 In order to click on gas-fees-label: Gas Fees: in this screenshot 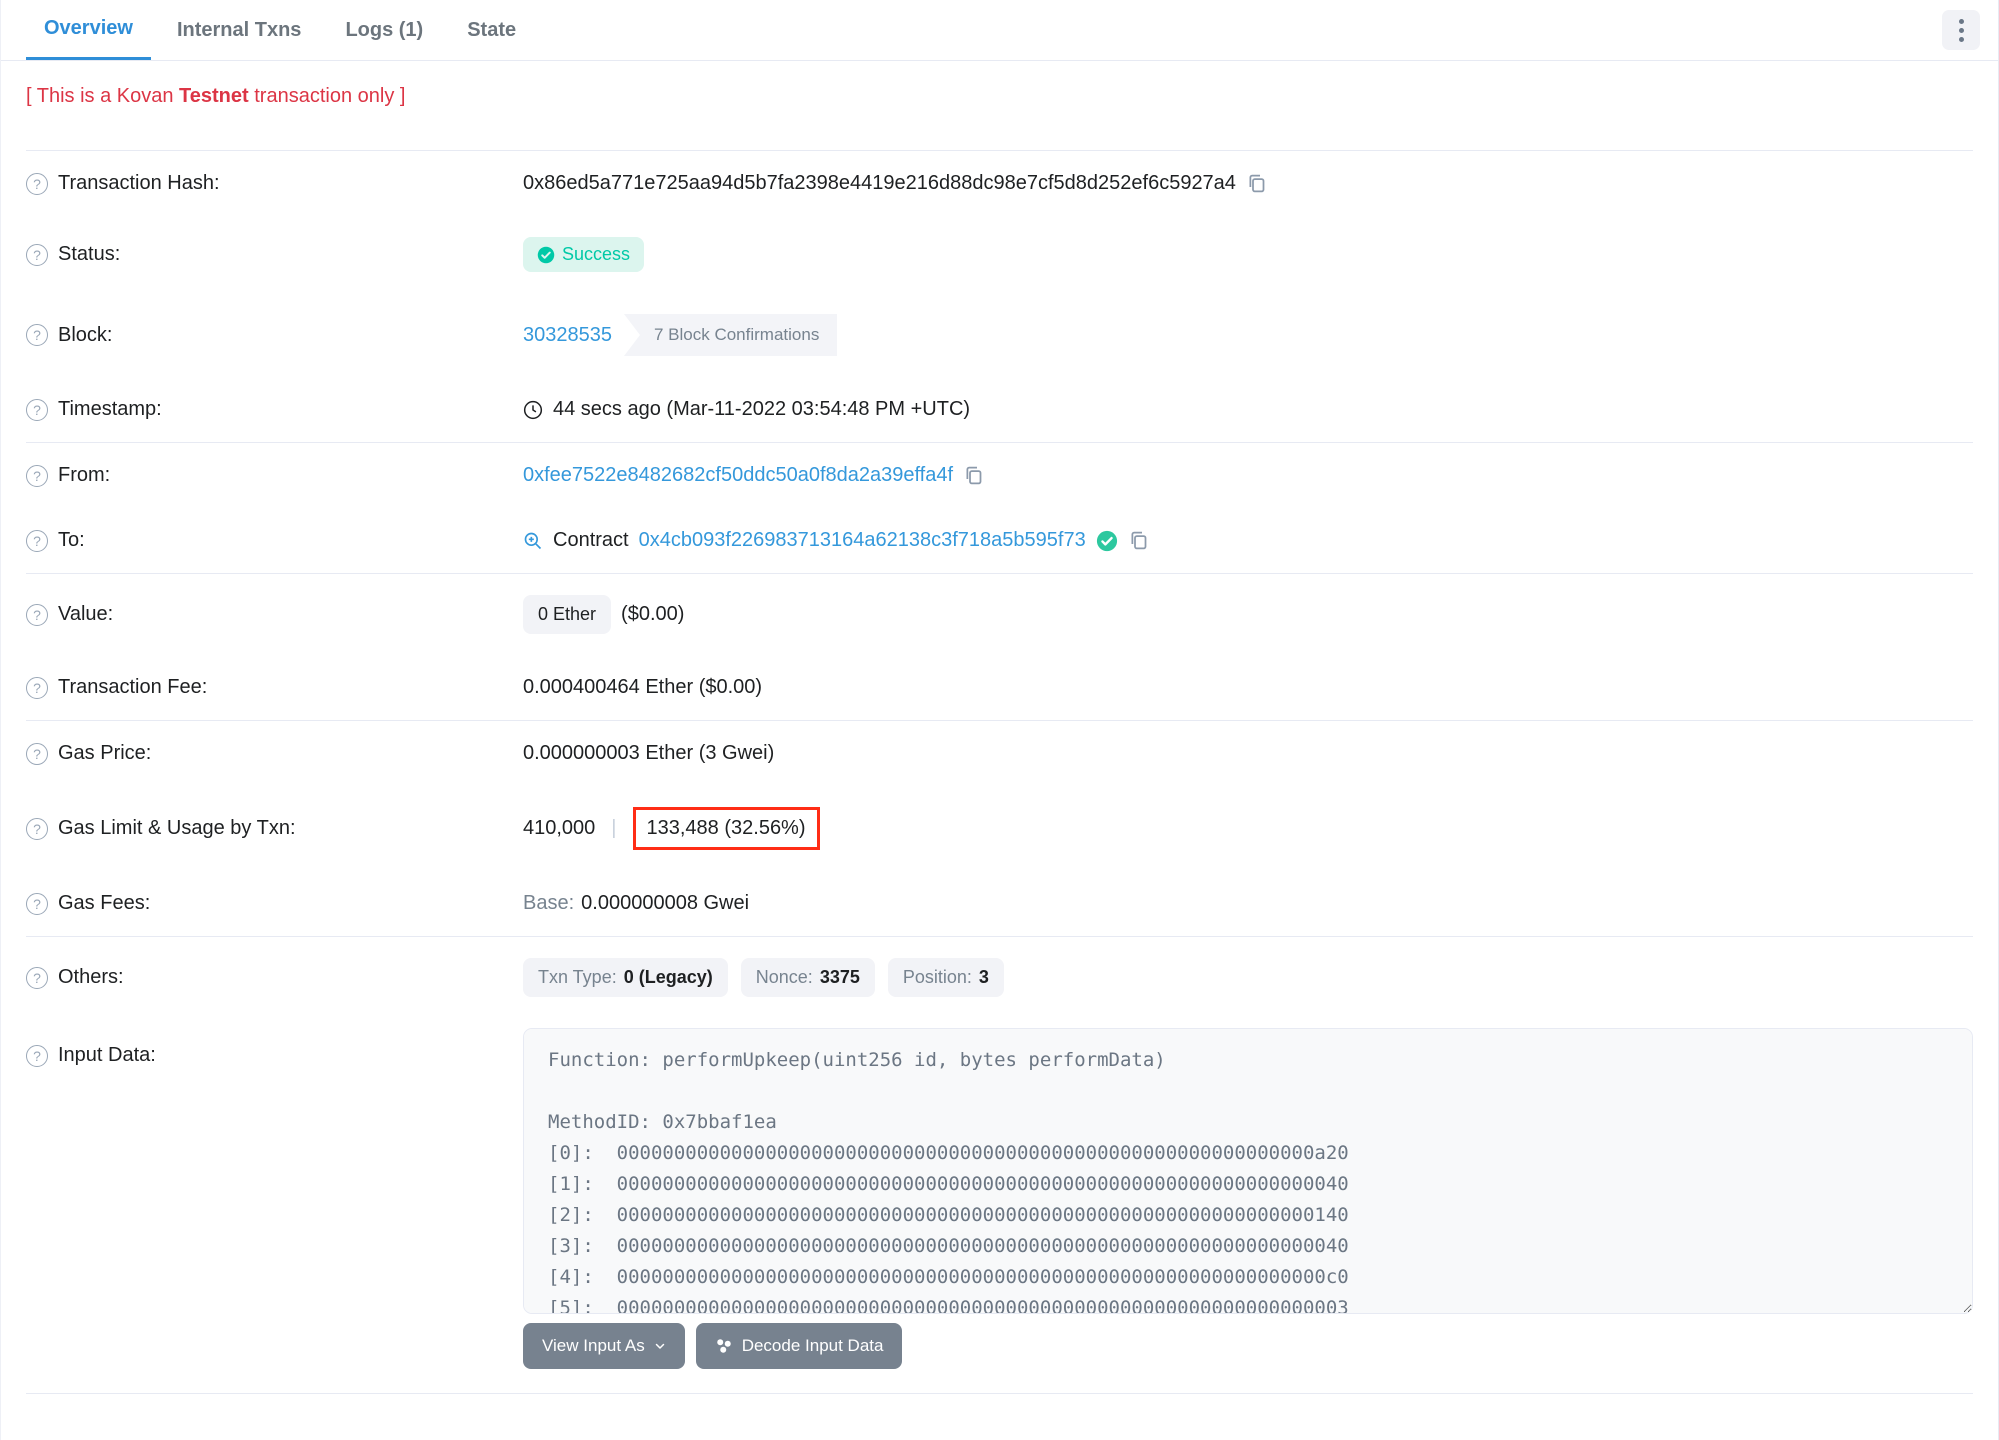, I will do `click(104, 903)`.